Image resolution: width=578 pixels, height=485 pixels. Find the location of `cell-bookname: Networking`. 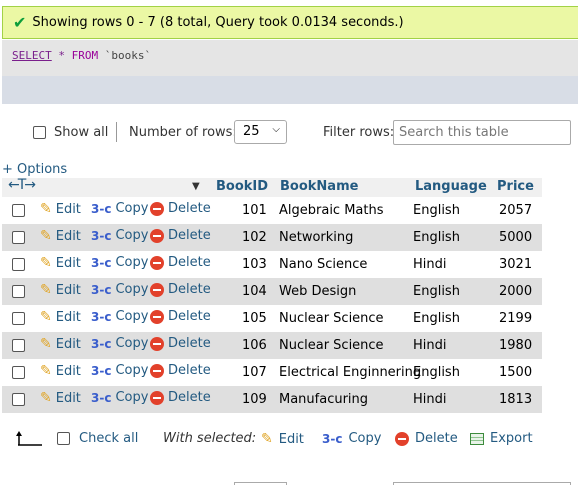

cell-bookname: Networking is located at coordinates (316, 237).